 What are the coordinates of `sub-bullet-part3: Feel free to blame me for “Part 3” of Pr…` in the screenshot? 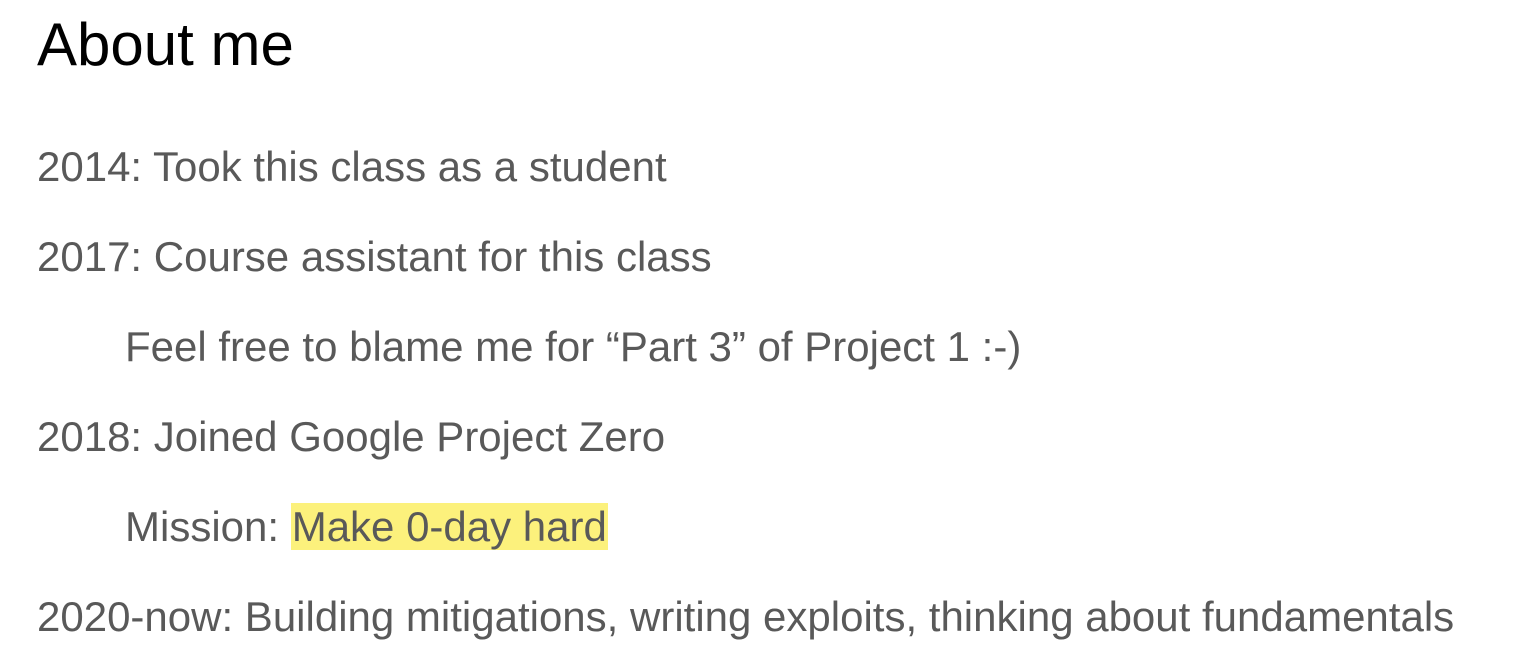 It's located at (573, 346).